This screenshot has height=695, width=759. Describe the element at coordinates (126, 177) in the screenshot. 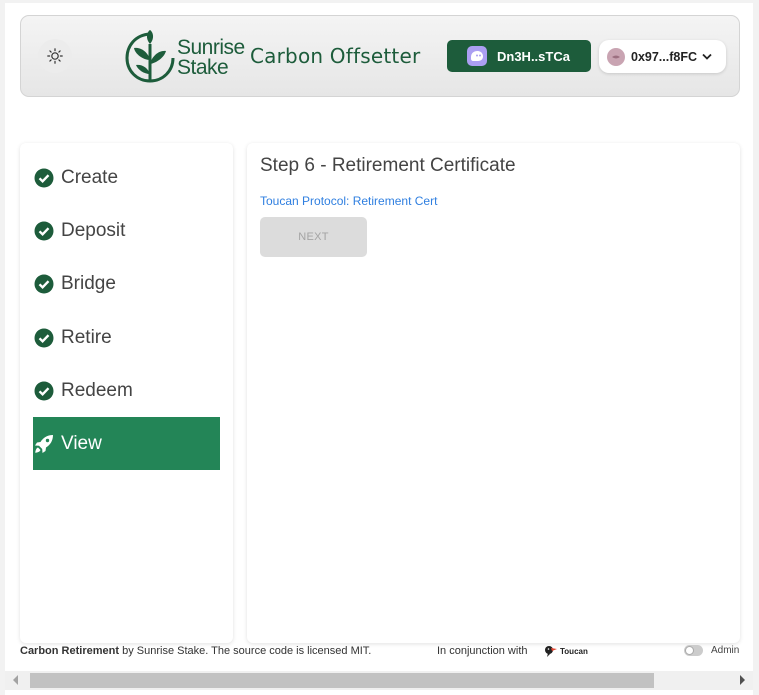

I see `step-create: Create` at that location.